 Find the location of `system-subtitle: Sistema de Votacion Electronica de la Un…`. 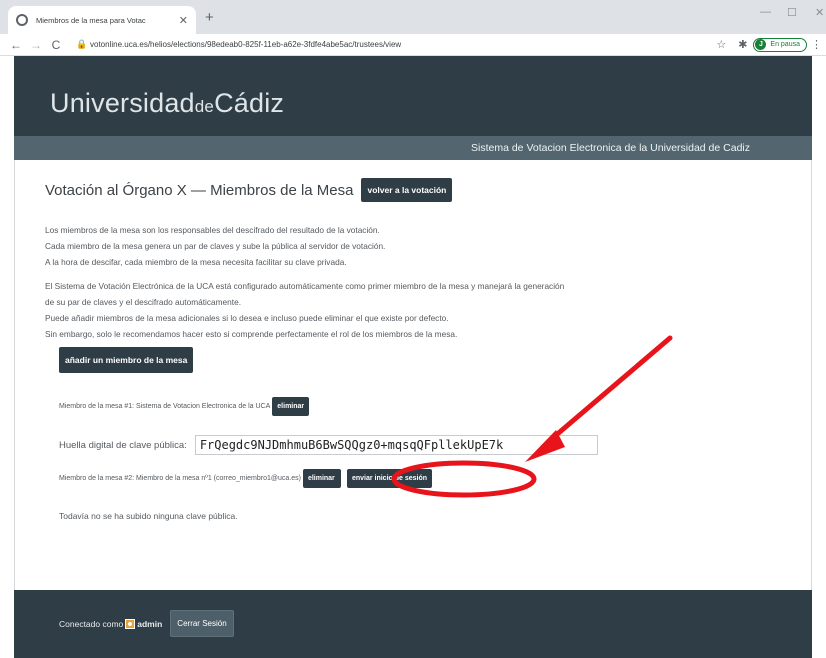

system-subtitle: Sistema de Votacion Electronica de la Un… is located at coordinates (610, 148).